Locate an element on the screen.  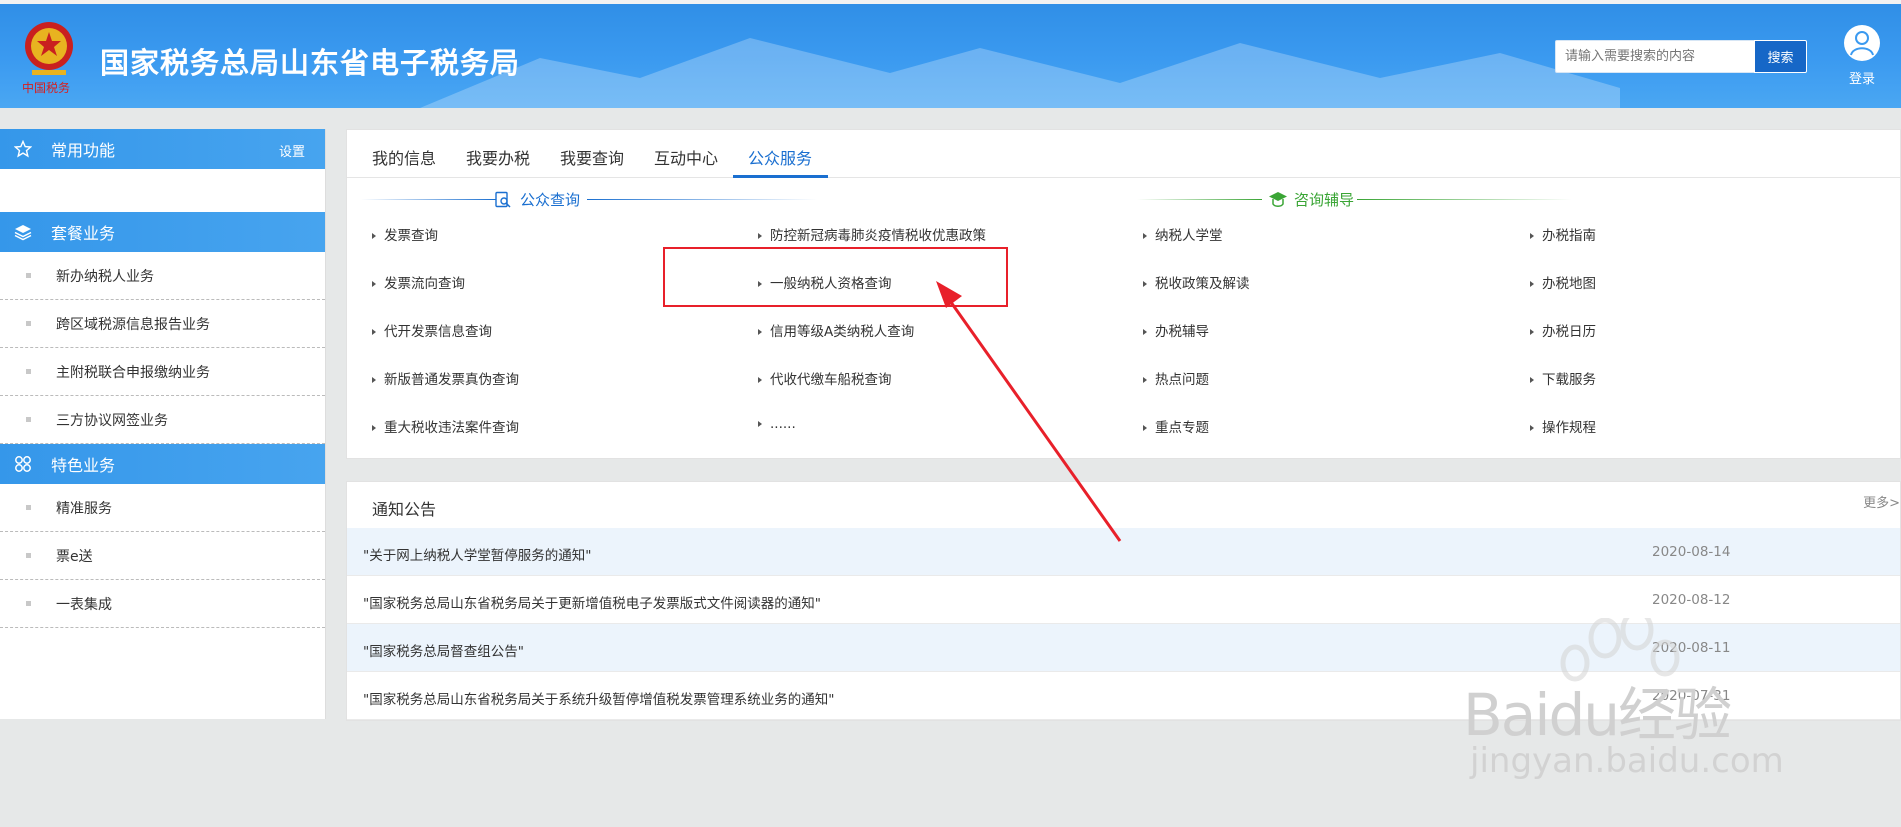
svg-text: 中国税务 is located at coordinates (46, 87).